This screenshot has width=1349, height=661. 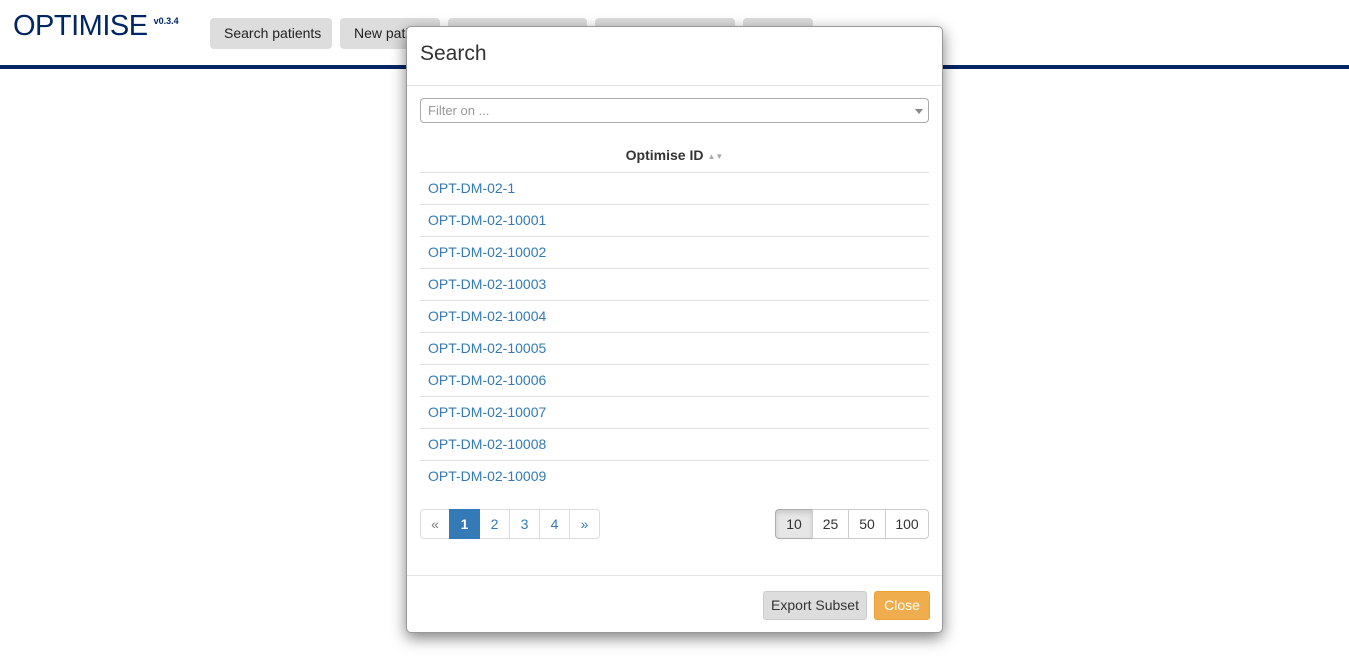 I want to click on nav-search-patients-button: Search patients, so click(x=271, y=33).